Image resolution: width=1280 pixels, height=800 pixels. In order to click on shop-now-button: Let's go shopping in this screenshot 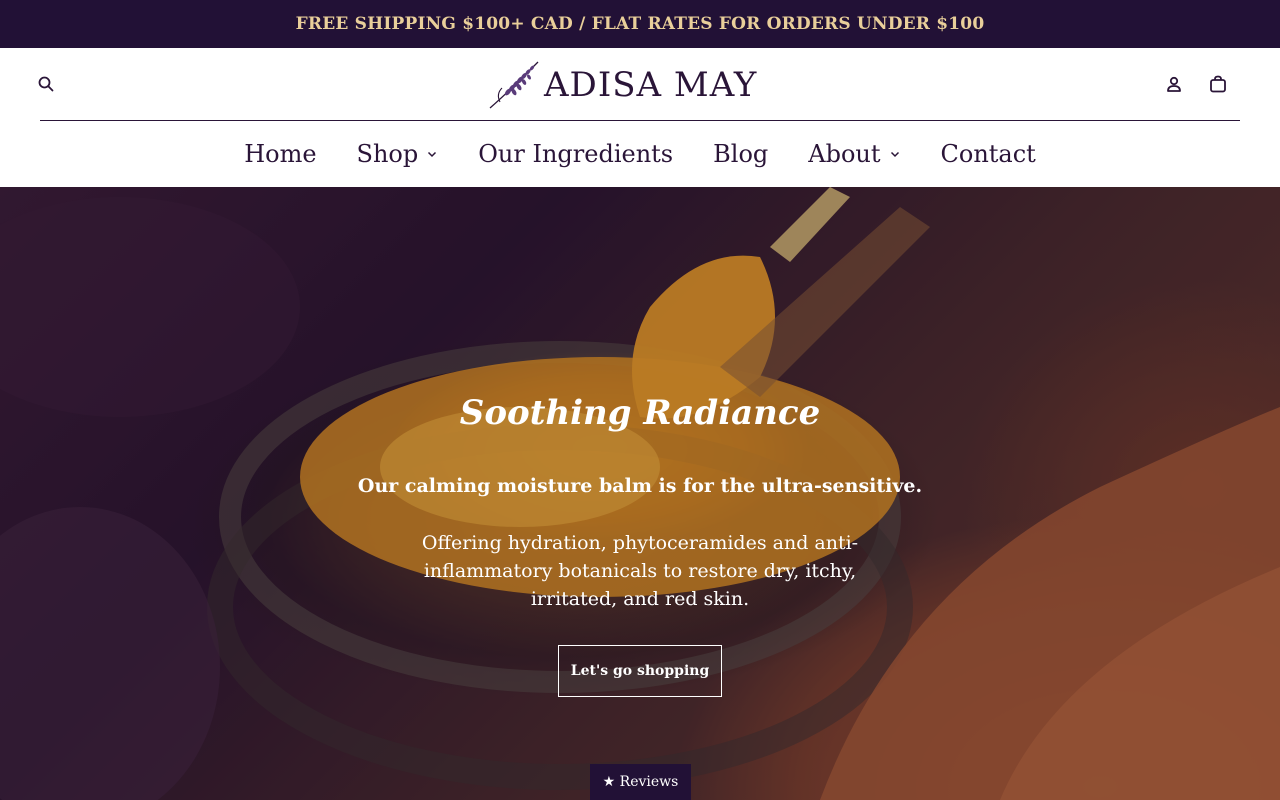, I will do `click(640, 671)`.